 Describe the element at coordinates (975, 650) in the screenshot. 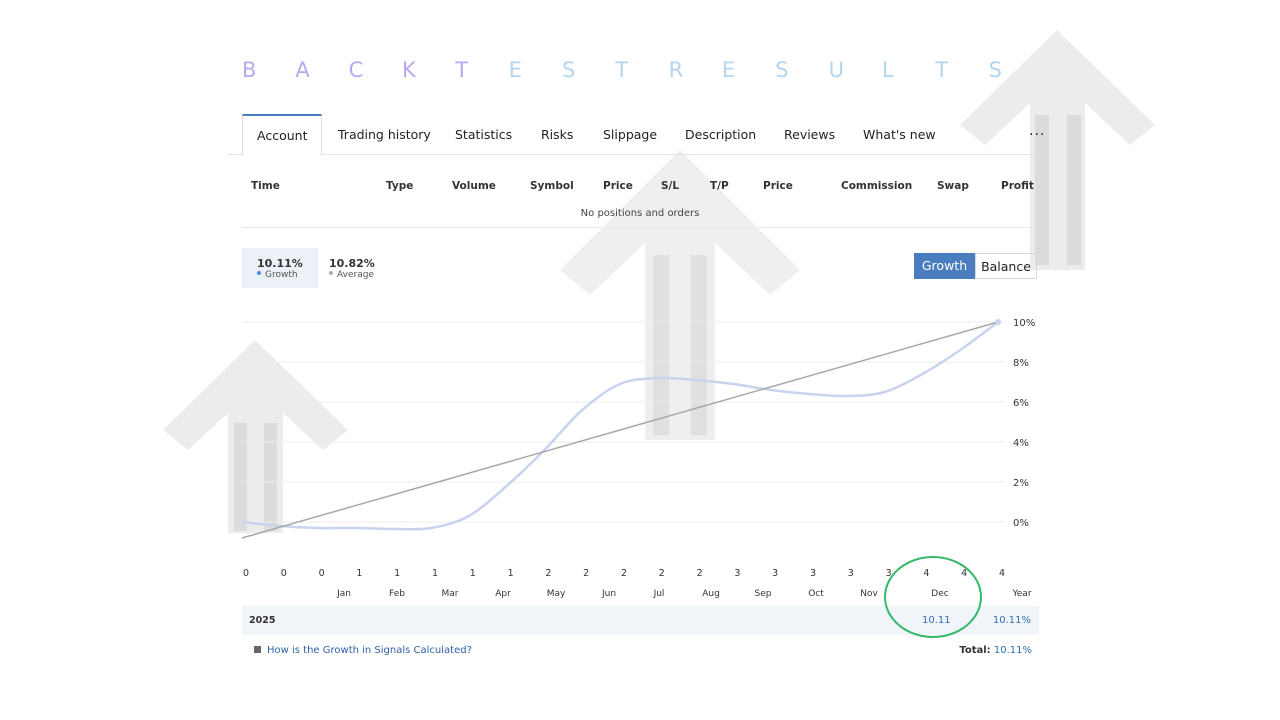

I see `total-label: Total:` at that location.